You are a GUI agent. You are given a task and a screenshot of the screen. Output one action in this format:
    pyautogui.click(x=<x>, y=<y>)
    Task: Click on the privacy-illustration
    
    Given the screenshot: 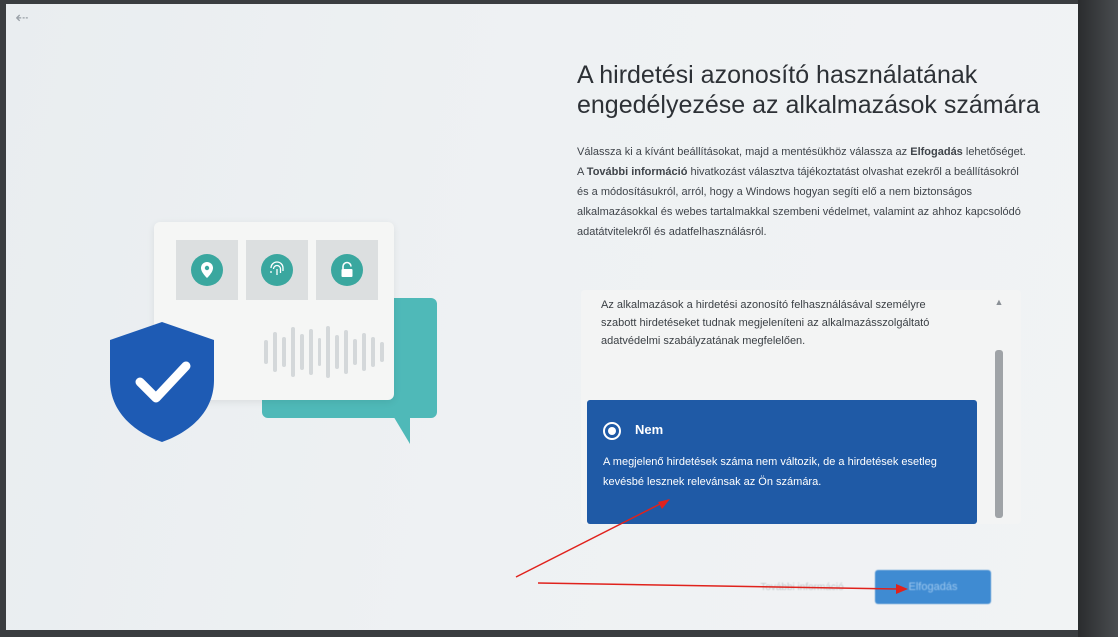 What is the action you would take?
    pyautogui.click(x=282, y=339)
    